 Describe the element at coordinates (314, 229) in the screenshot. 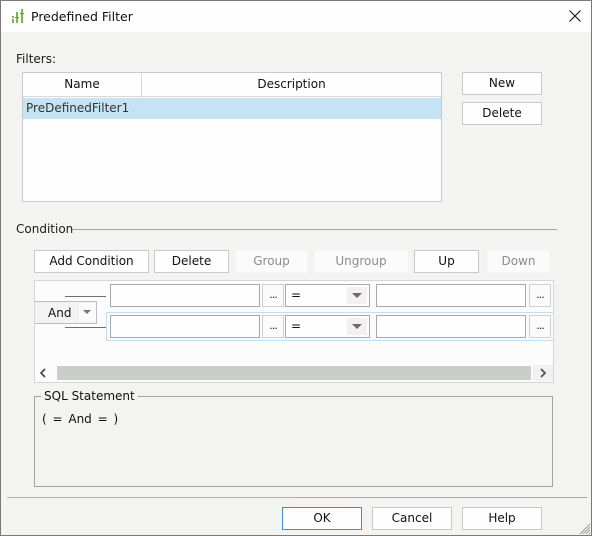

I see `condition-separator` at that location.